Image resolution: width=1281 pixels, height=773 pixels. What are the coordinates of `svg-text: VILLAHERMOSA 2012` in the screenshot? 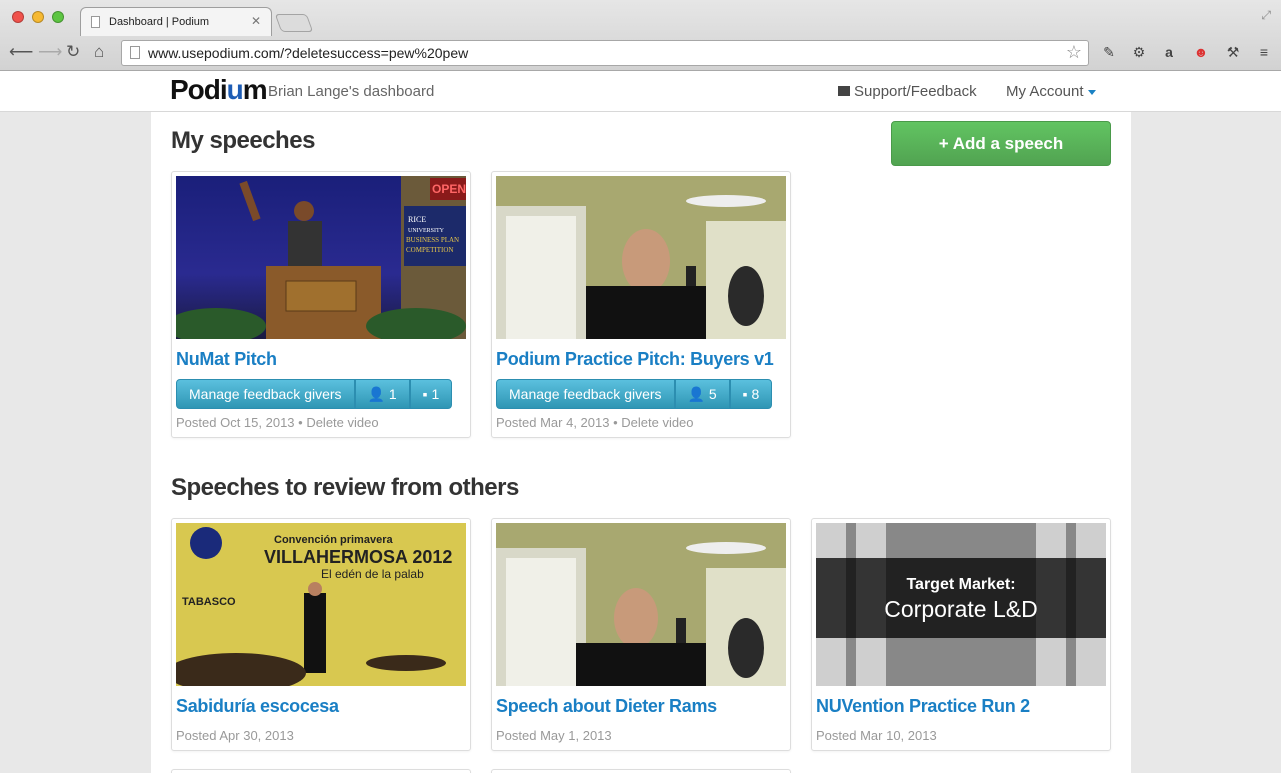 It's located at (358, 557).